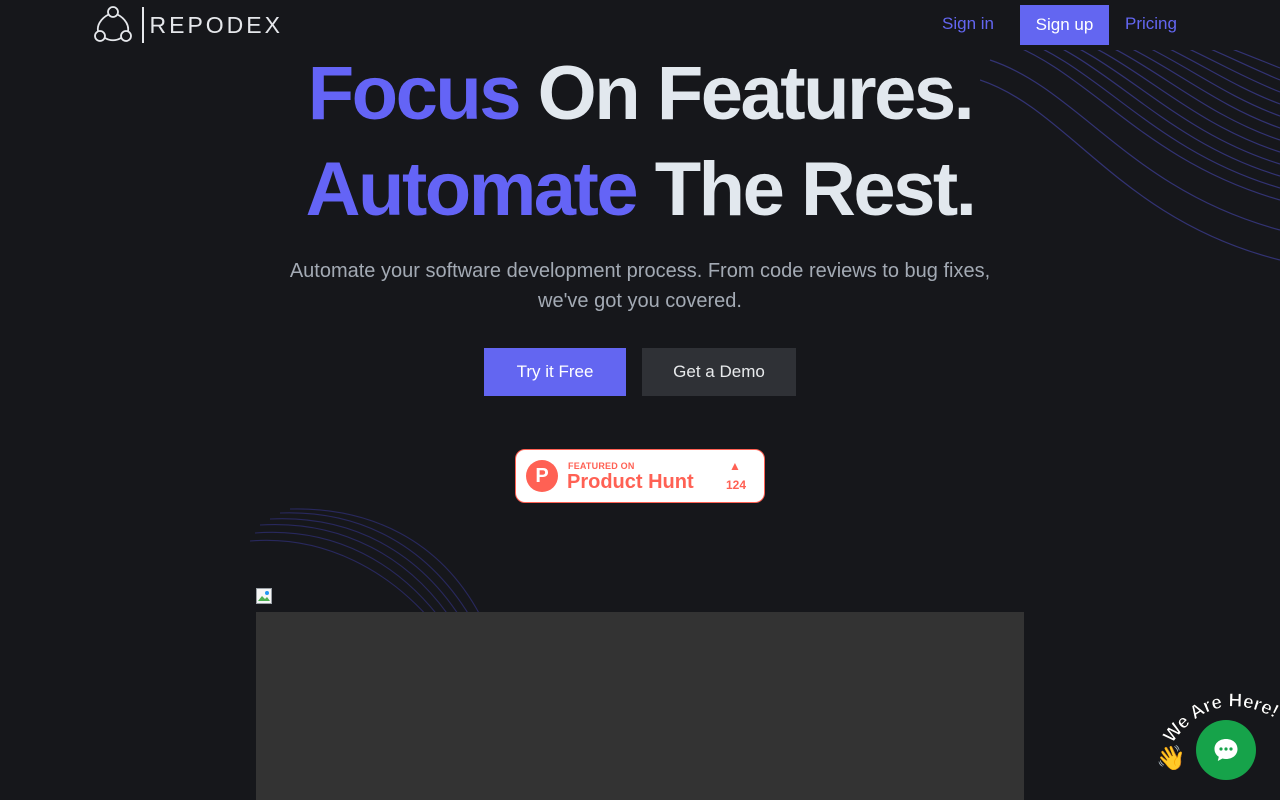  Describe the element at coordinates (815, 189) in the screenshot. I see `hero-headline-text: The Rest.` at that location.